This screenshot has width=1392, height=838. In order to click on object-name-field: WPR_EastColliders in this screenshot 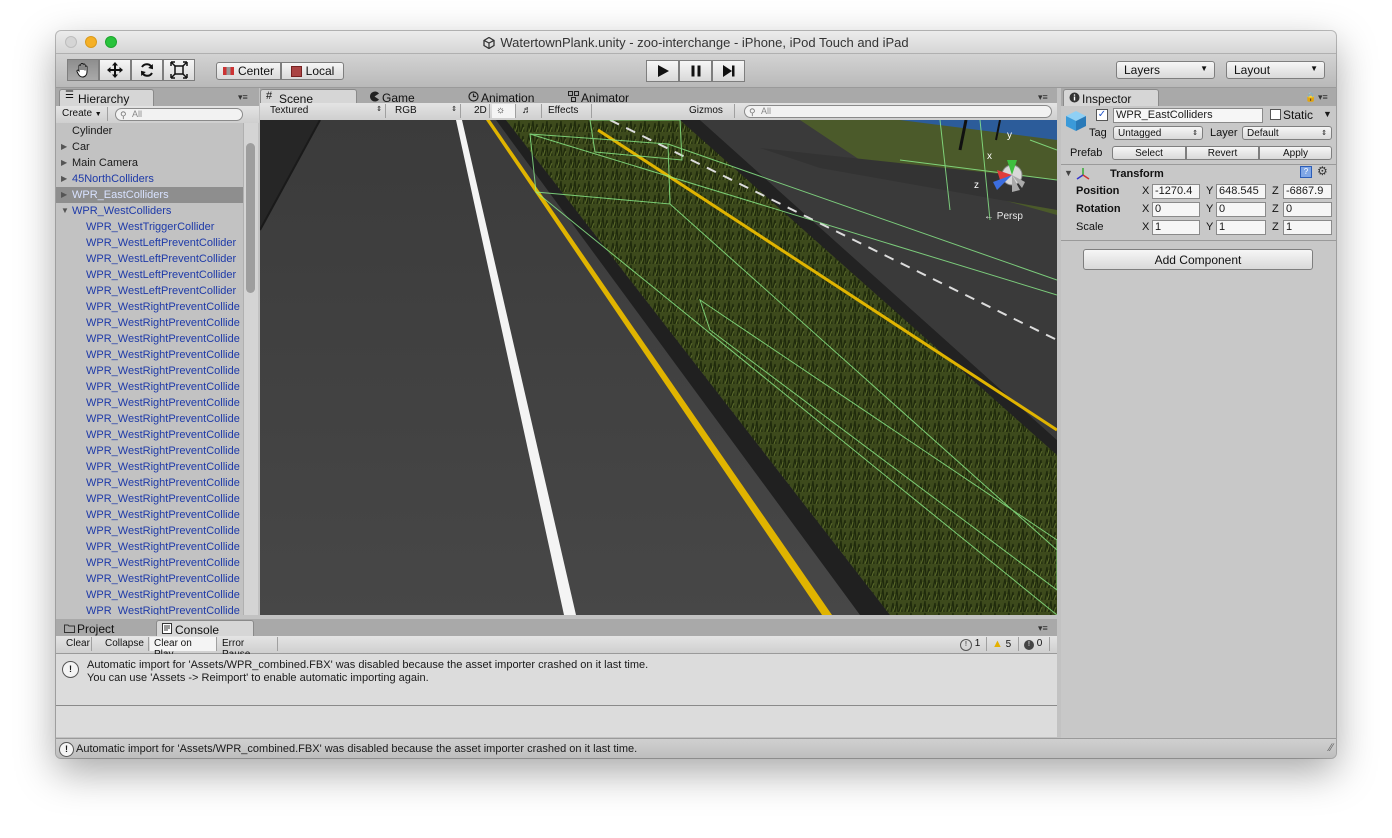, I will do `click(1188, 115)`.